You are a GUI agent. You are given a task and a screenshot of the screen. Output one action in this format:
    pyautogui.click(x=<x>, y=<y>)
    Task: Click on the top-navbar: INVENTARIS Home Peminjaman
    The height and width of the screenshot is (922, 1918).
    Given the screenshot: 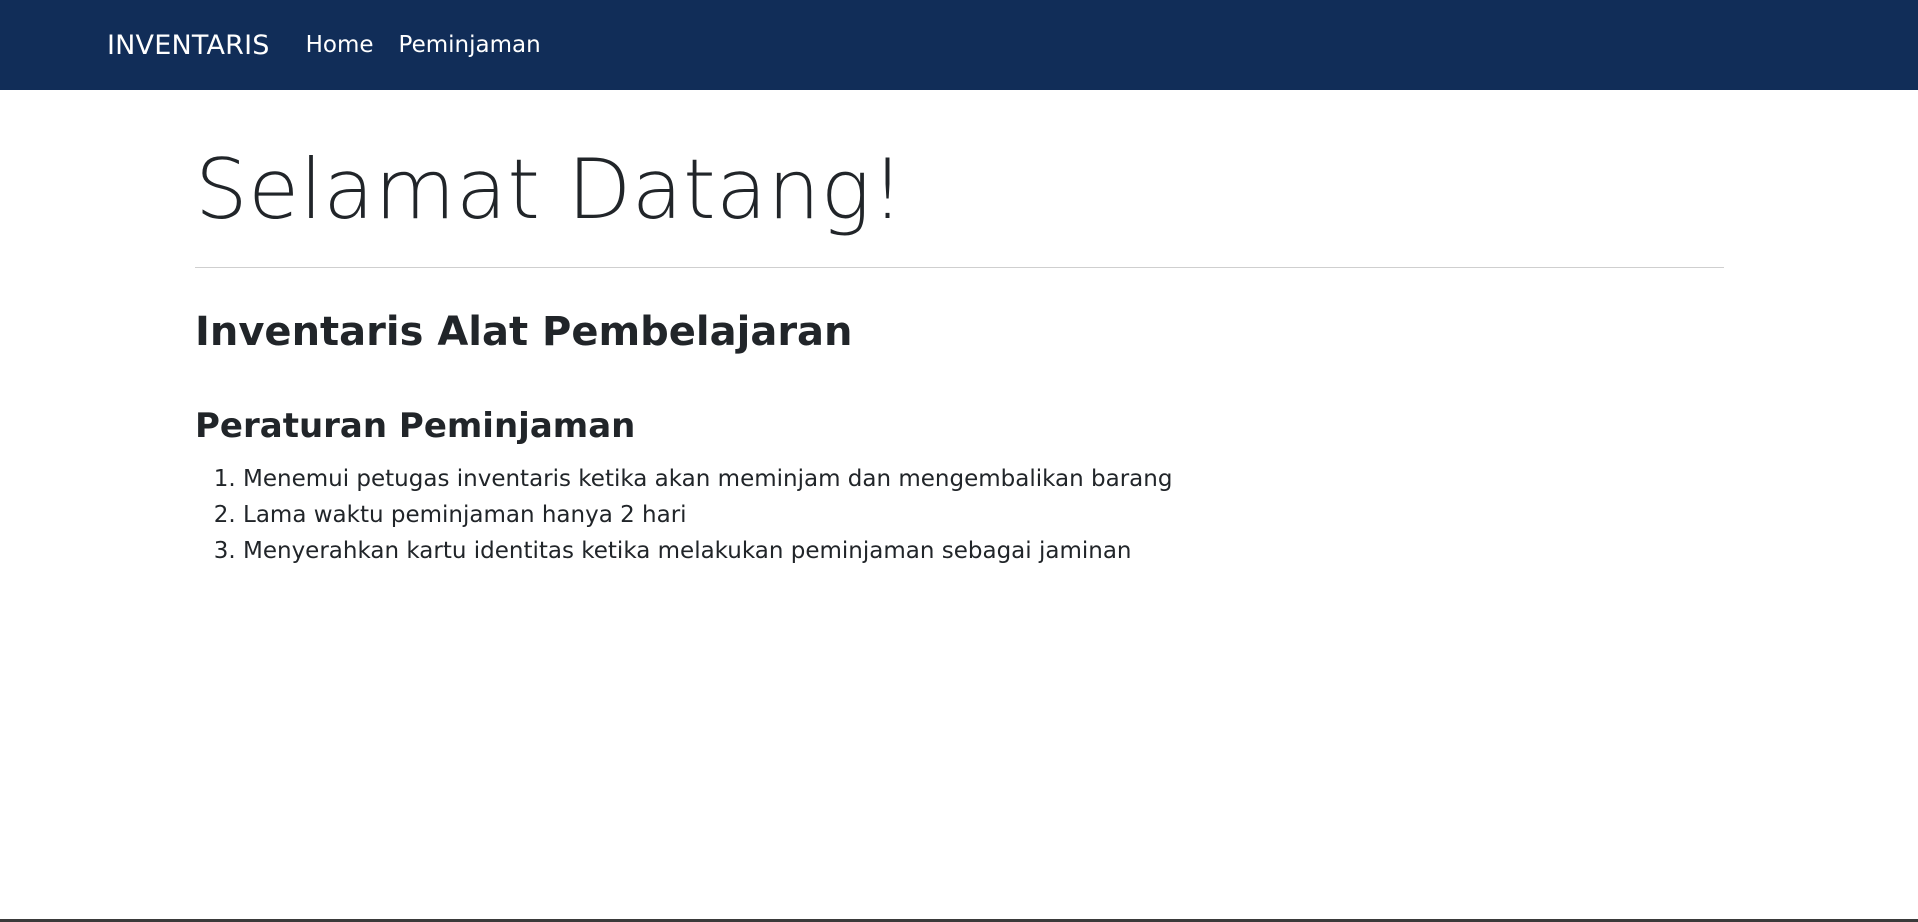 What is the action you would take?
    pyautogui.click(x=959, y=45)
    